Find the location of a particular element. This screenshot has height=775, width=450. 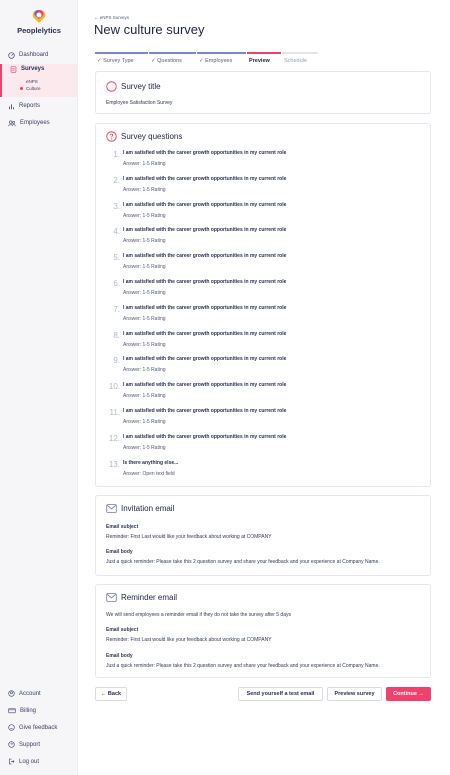

breadcrumb: ← eNPS Surveys is located at coordinates (111, 17).